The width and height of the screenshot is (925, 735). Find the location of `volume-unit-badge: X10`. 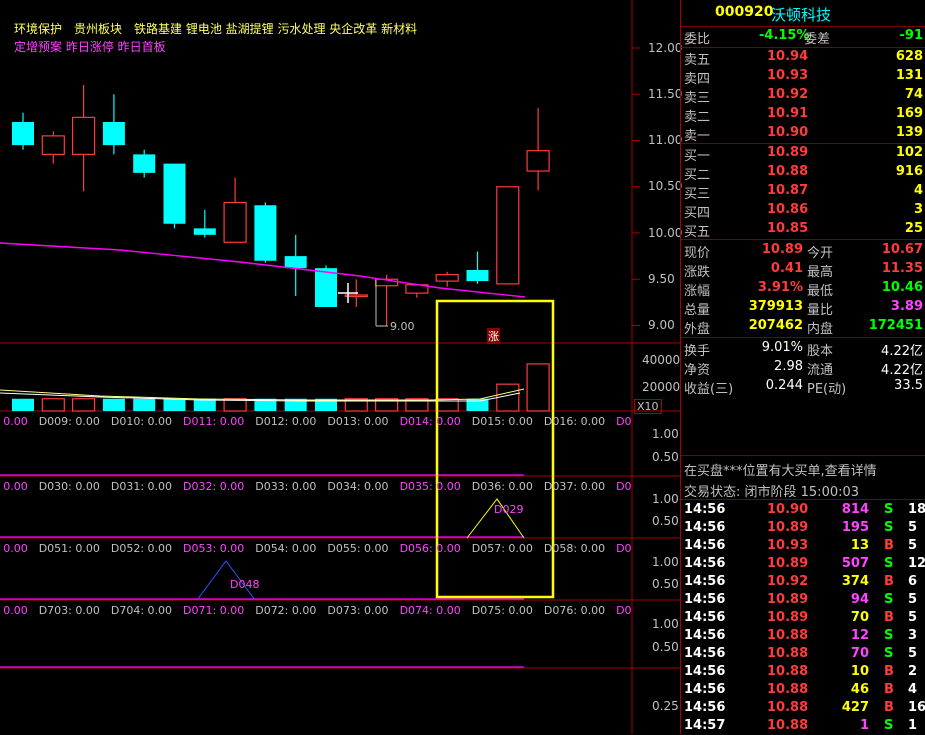

volume-unit-badge: X10 is located at coordinates (648, 406).